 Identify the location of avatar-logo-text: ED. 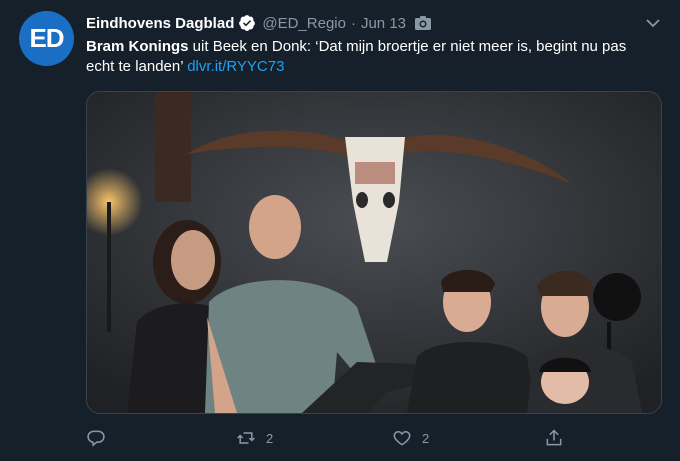
(46, 38).